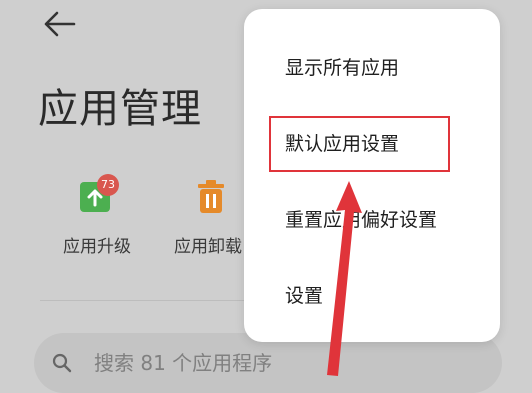 This screenshot has height=393, width=532. I want to click on highlight-box, so click(359, 144).